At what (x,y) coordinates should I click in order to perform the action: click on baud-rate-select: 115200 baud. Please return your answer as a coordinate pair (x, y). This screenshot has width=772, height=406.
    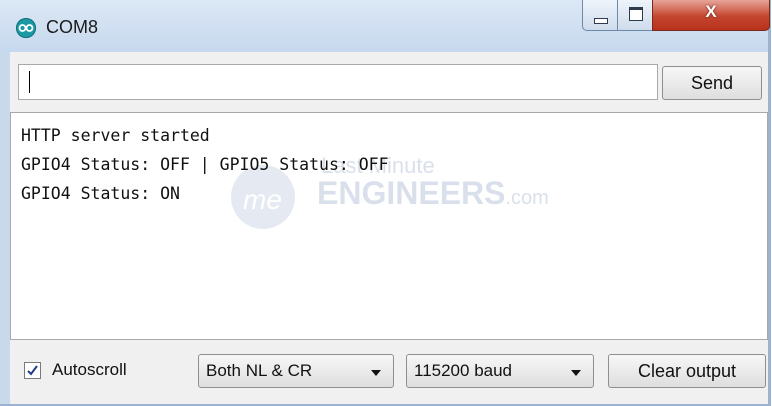
    Looking at the image, I should click on (500, 371).